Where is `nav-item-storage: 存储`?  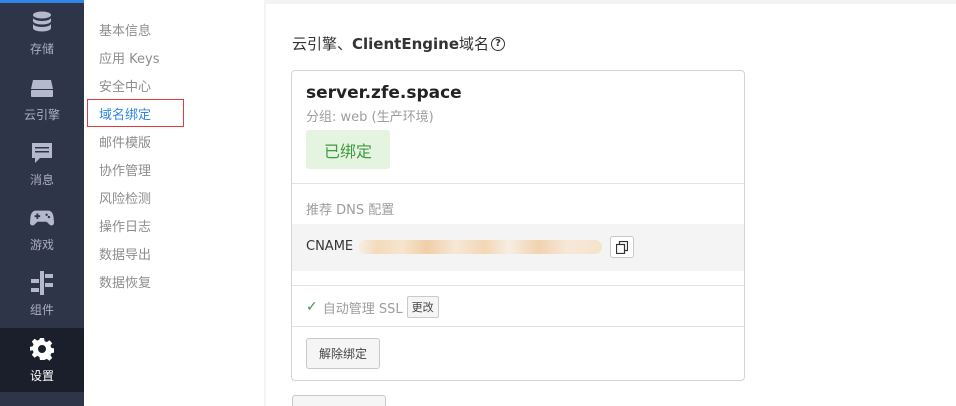 nav-item-storage: 存储 is located at coordinates (42, 42).